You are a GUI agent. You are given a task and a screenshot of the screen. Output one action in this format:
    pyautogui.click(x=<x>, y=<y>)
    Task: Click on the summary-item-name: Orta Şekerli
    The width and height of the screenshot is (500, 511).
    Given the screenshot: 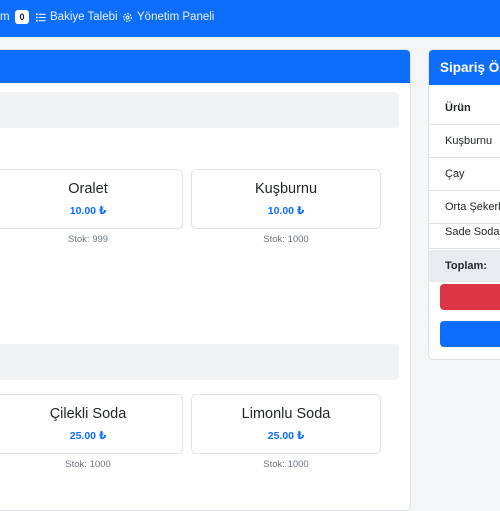 What is the action you would take?
    pyautogui.click(x=472, y=207)
    